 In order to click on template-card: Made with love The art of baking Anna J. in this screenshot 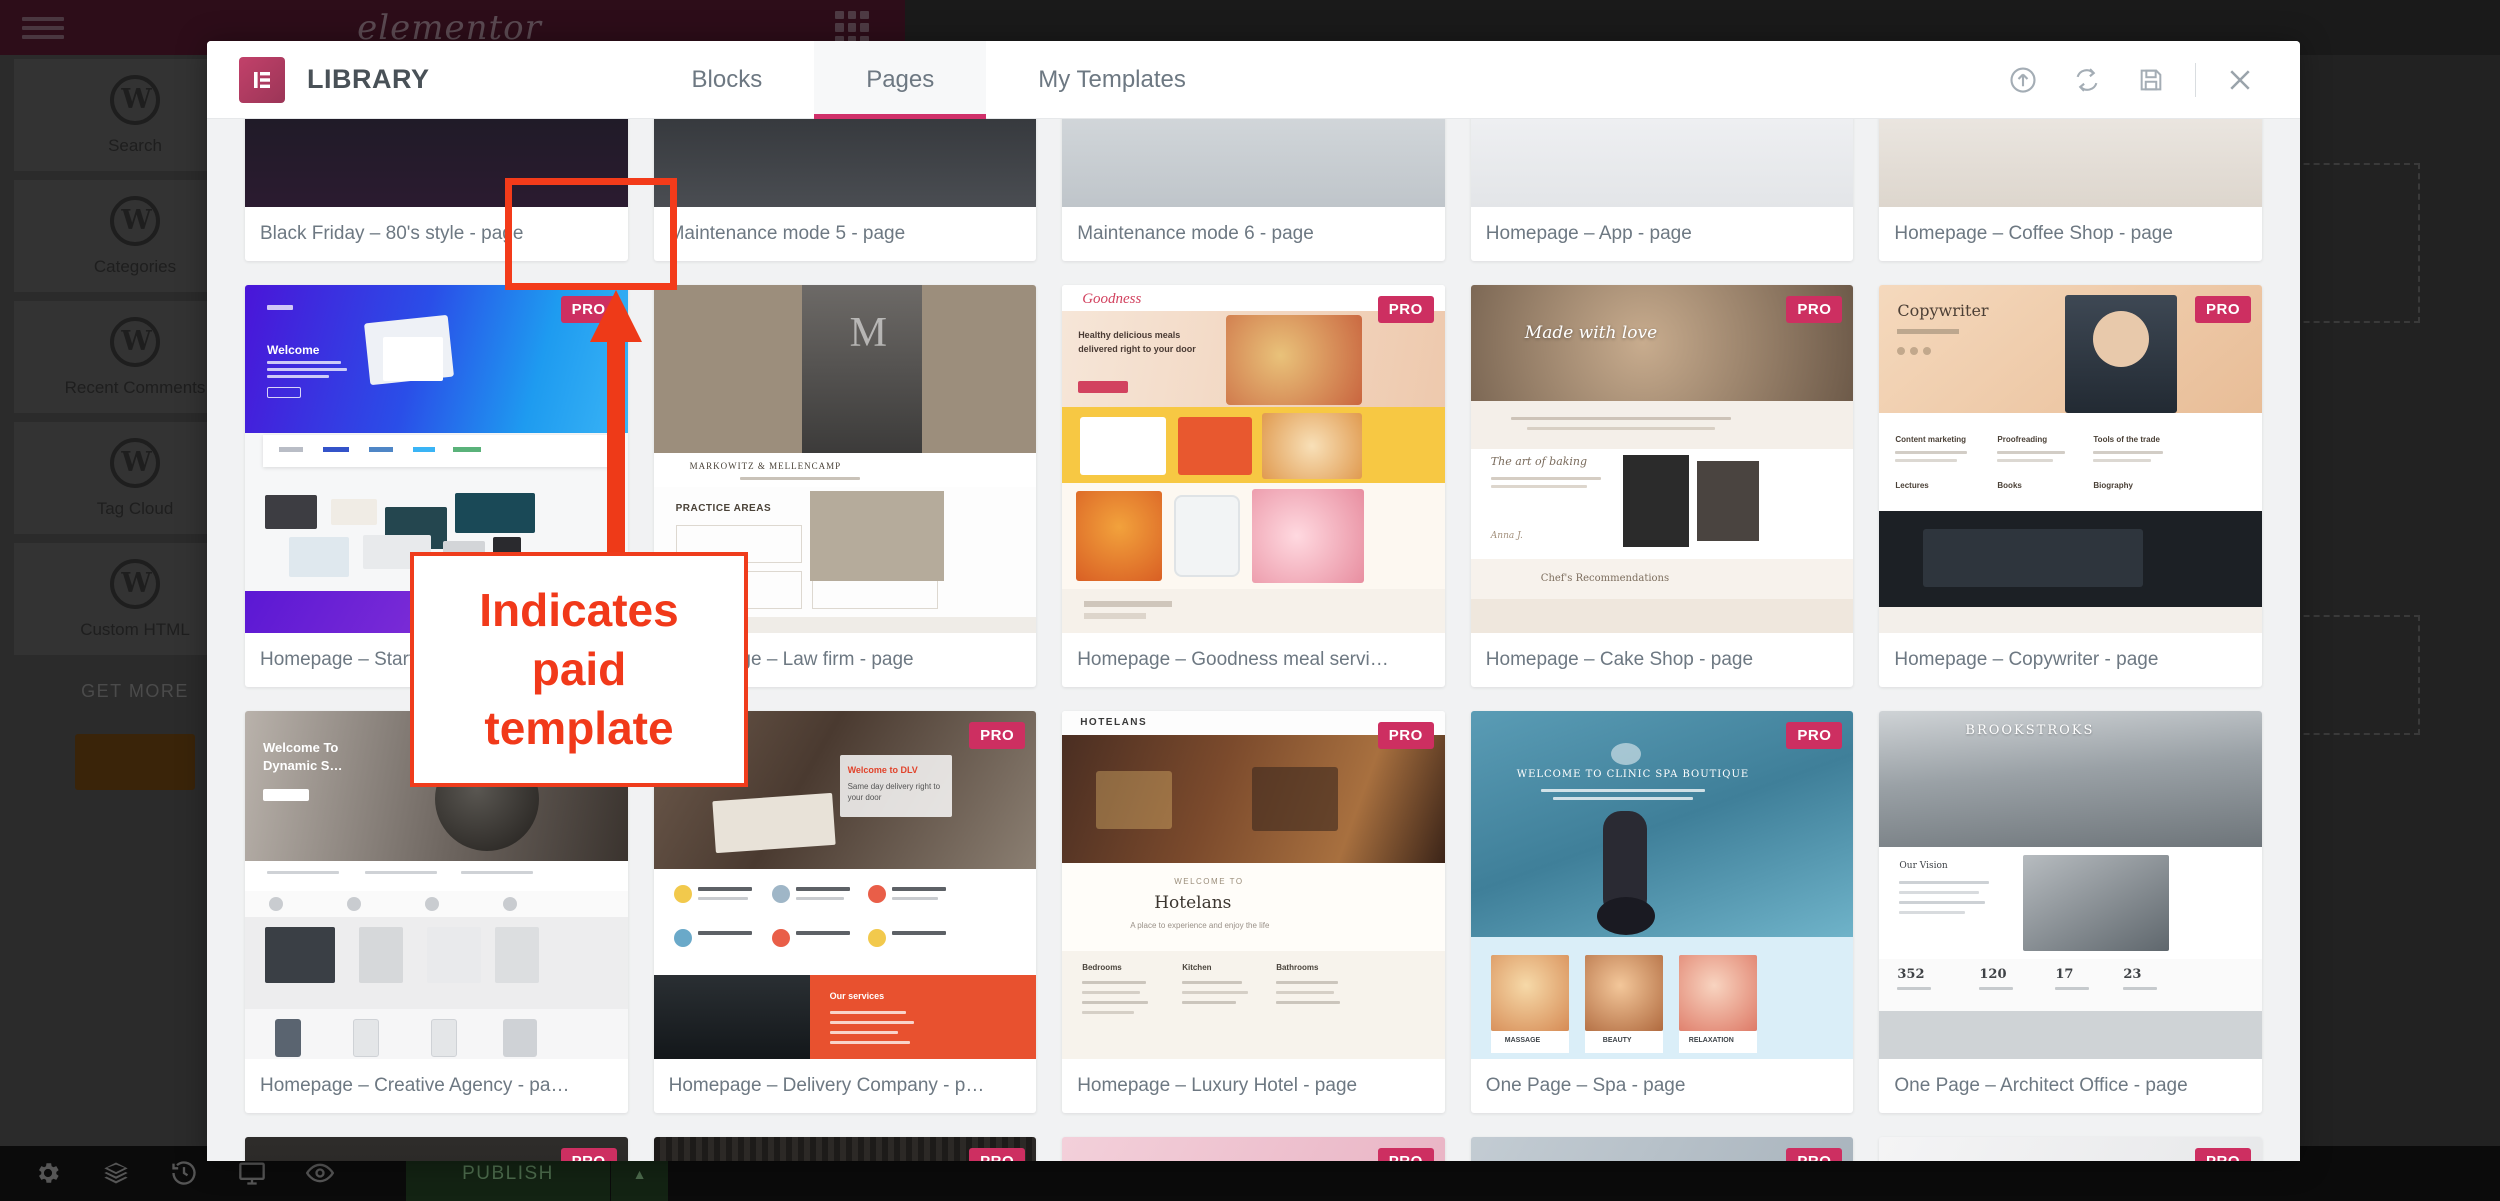, I will do `click(1662, 486)`.